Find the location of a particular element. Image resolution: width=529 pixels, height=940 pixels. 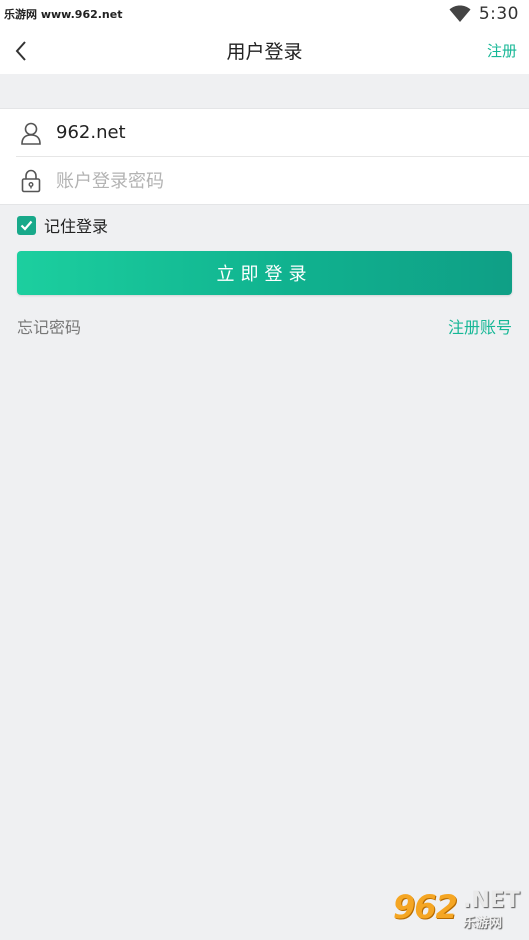

links-row: 忘记密码 注册账号 is located at coordinates (264, 326).